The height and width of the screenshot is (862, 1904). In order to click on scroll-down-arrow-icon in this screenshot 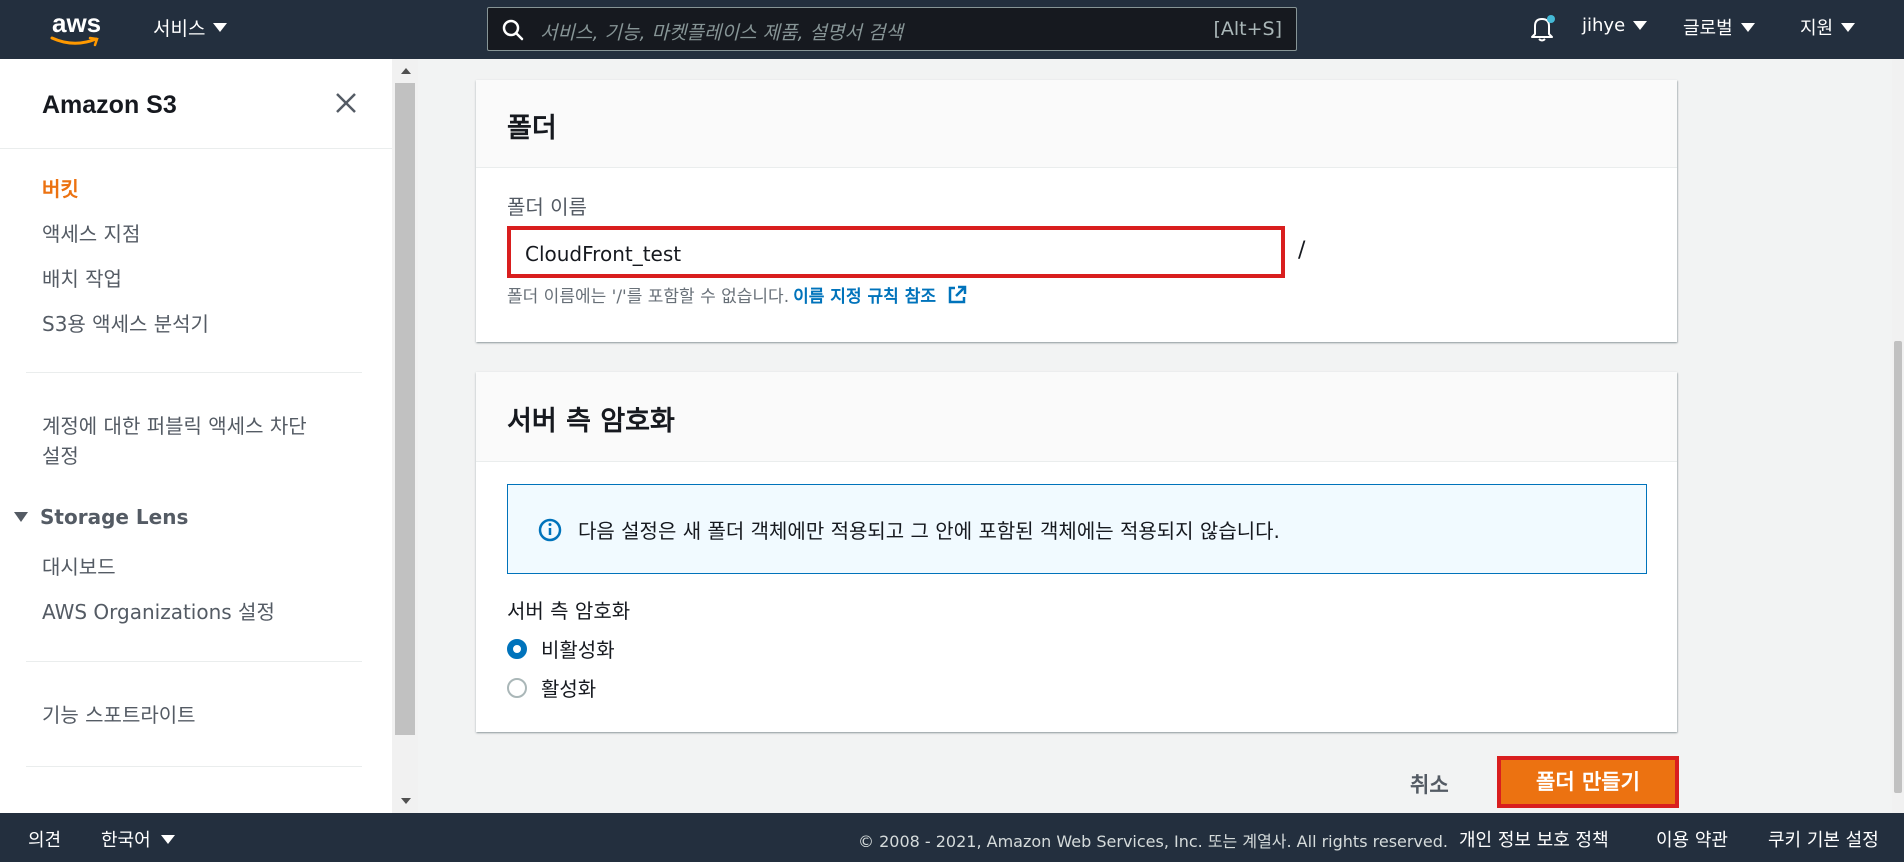, I will do `click(406, 801)`.